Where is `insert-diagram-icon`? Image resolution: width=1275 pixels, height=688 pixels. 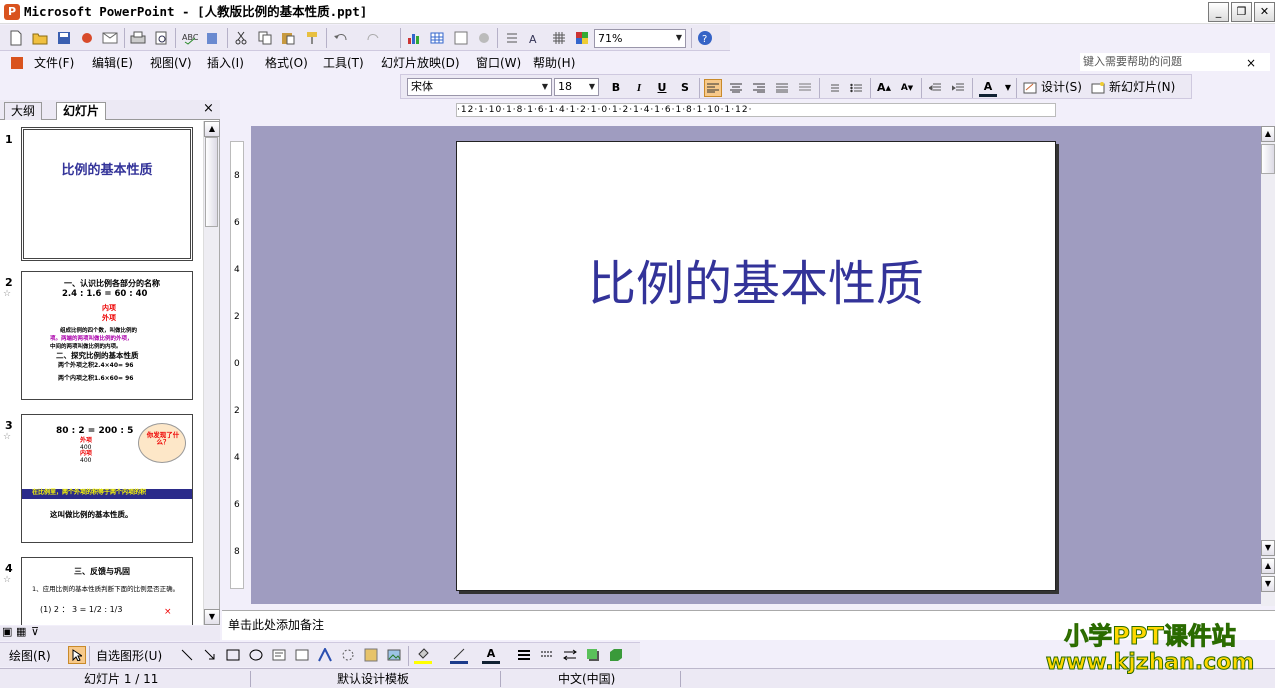 insert-diagram-icon is located at coordinates (484, 38).